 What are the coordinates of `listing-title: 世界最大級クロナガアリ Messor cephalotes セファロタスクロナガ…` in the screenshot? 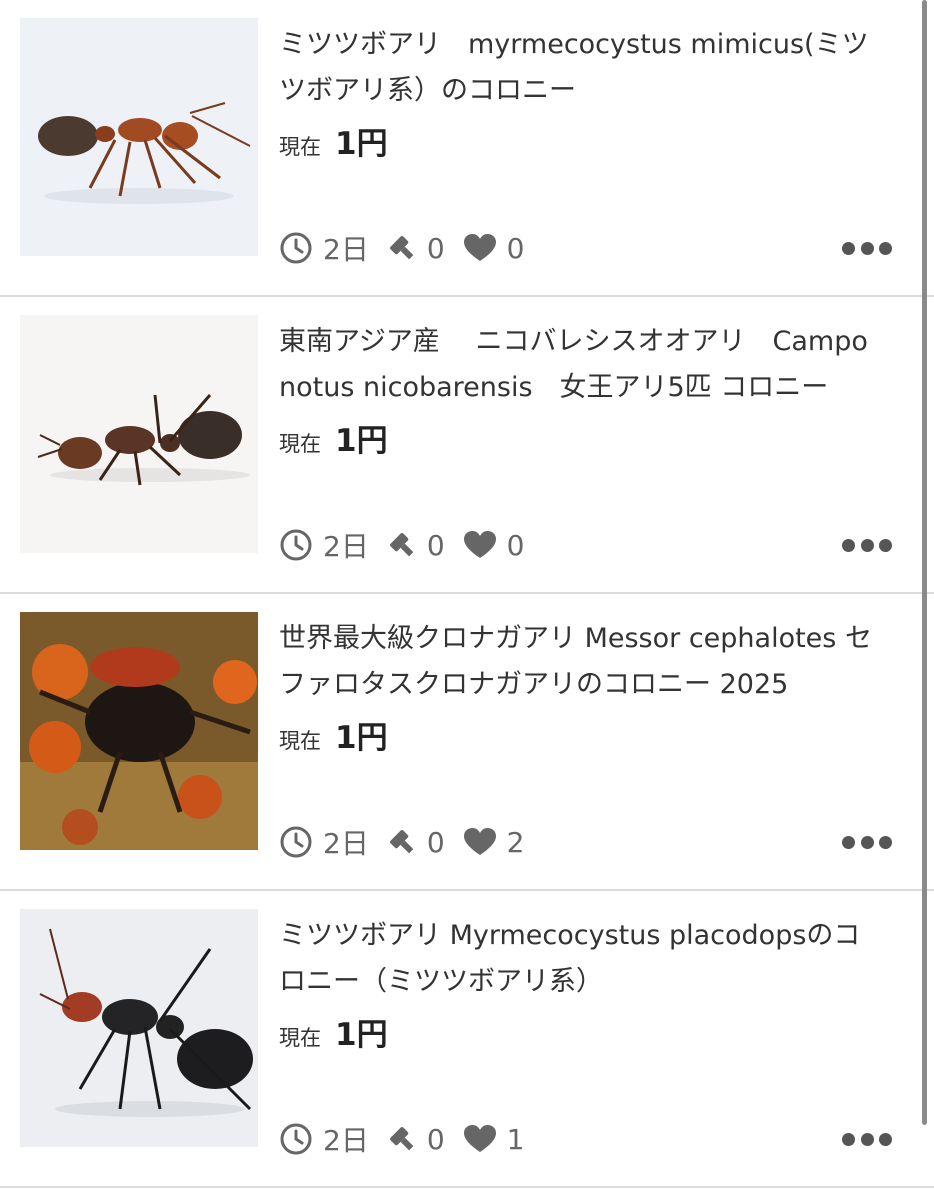 It's located at (579, 662).